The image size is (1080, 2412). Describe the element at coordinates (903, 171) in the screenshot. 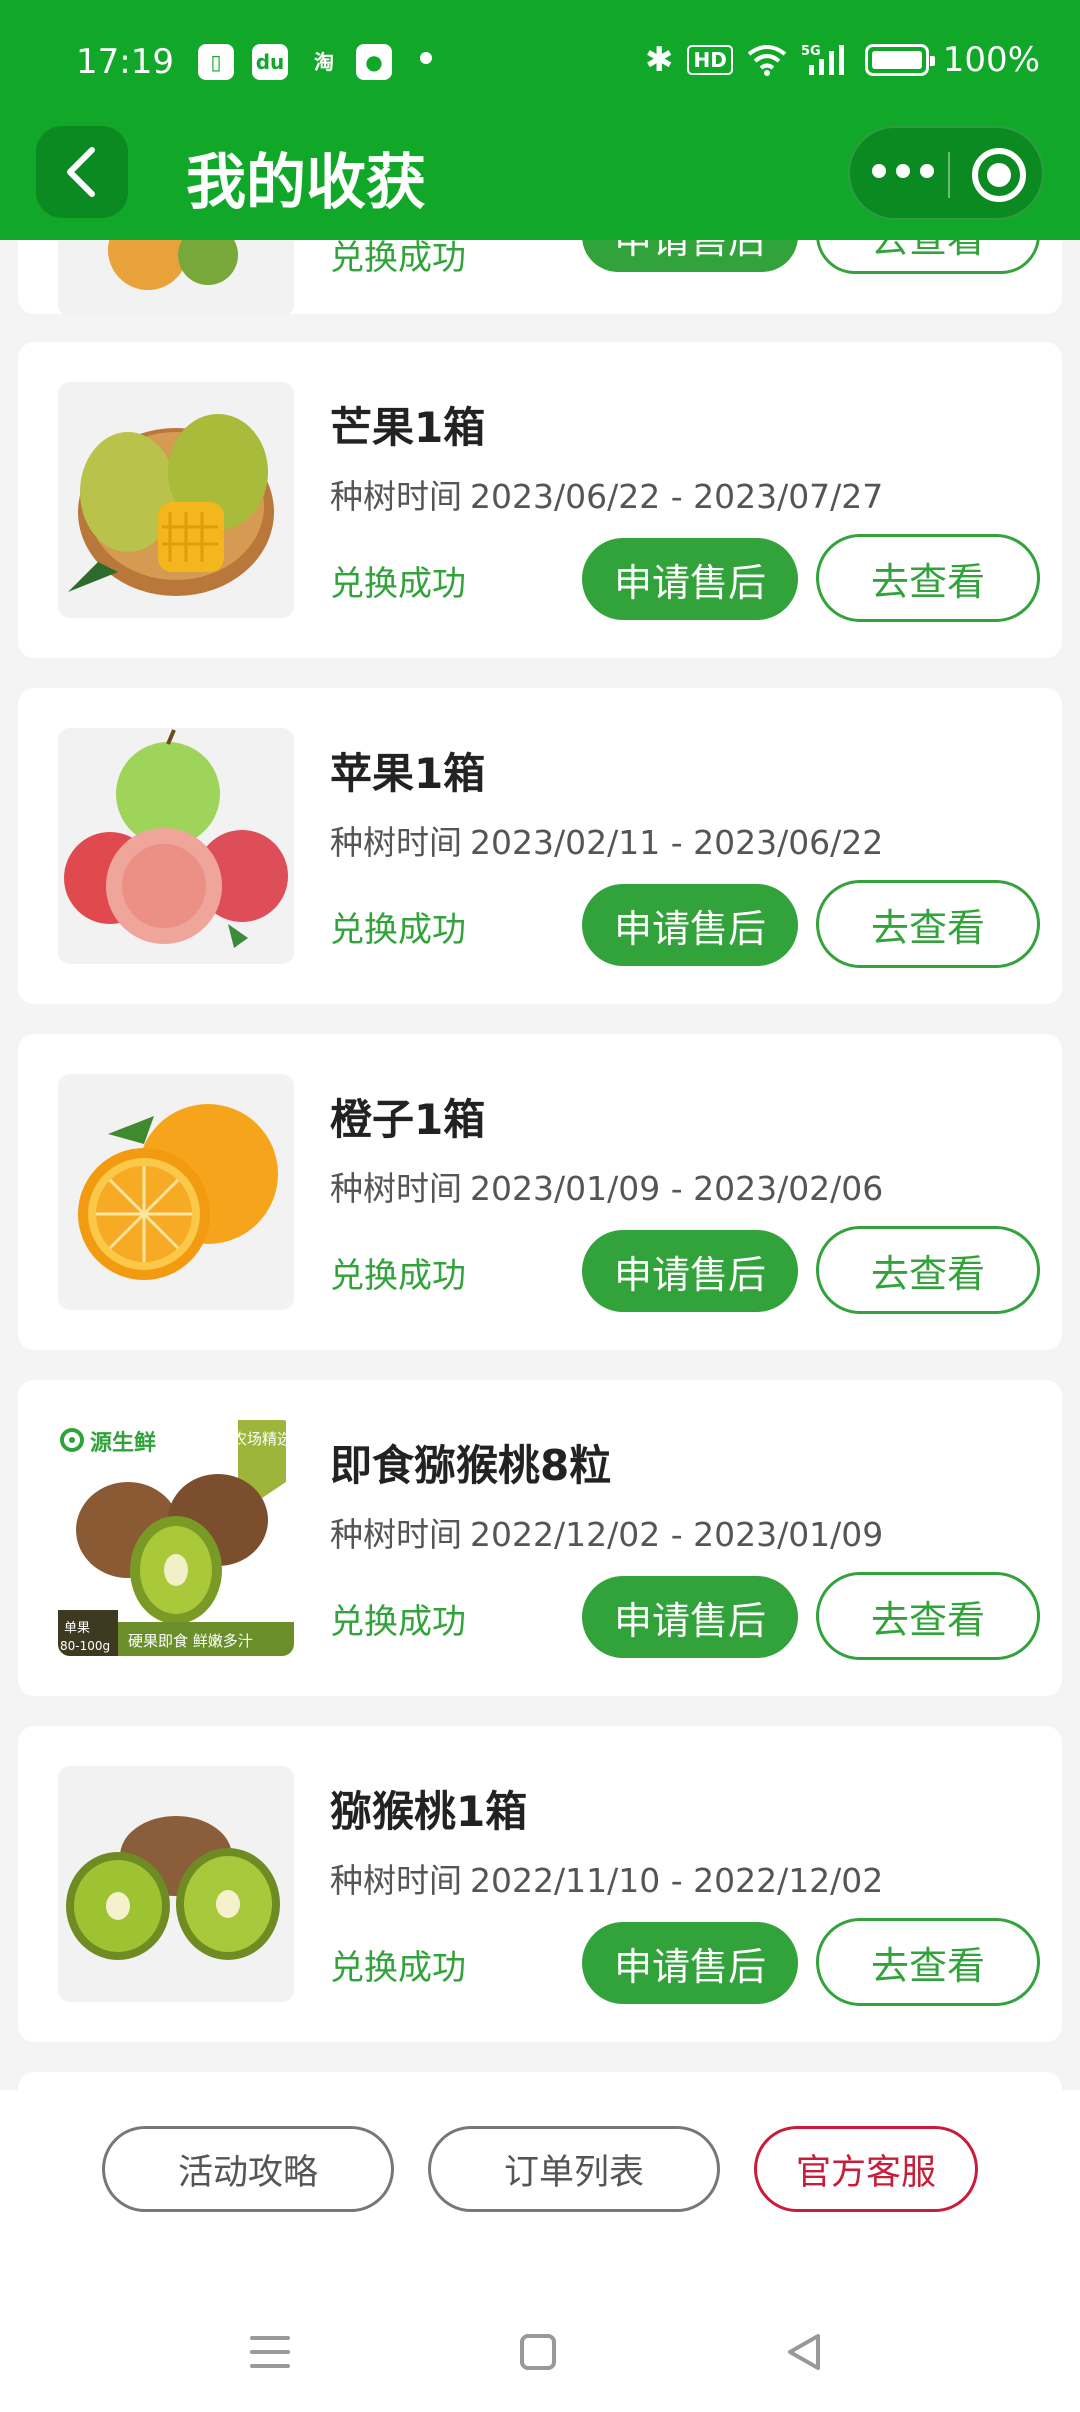

I see `more-dots-icon` at that location.